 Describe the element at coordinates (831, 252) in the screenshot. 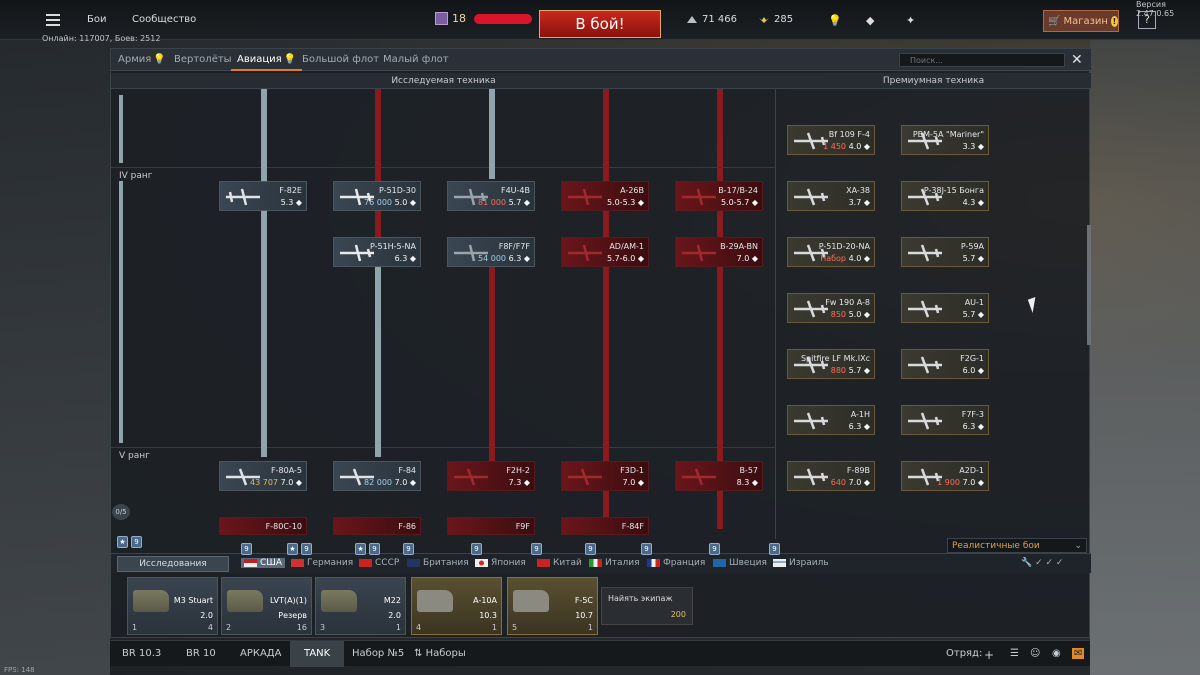

I see `premium-vehicle-card: P-51D-20-NA Набор 4.0 ◆` at that location.